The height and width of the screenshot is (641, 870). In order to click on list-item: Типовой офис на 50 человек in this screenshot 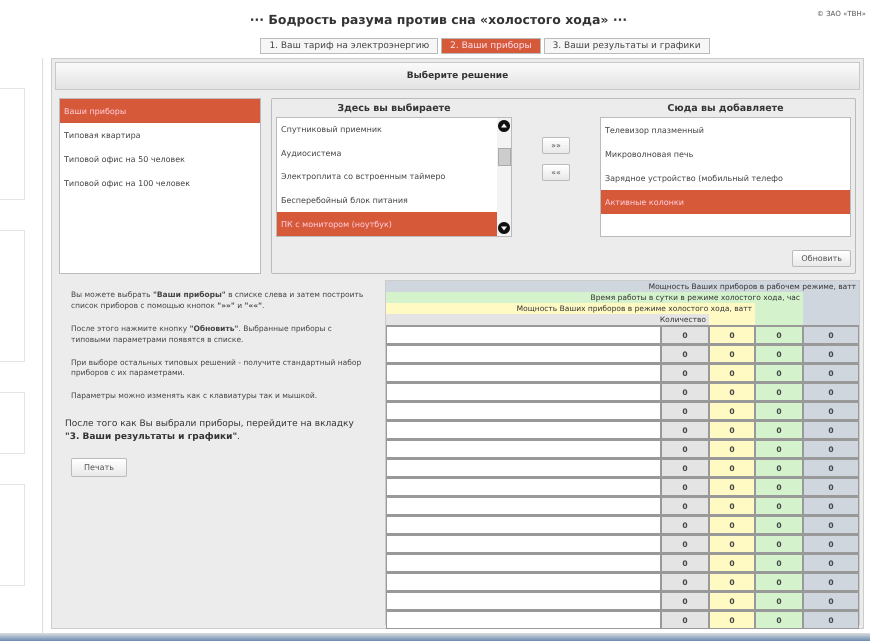, I will do `click(160, 159)`.